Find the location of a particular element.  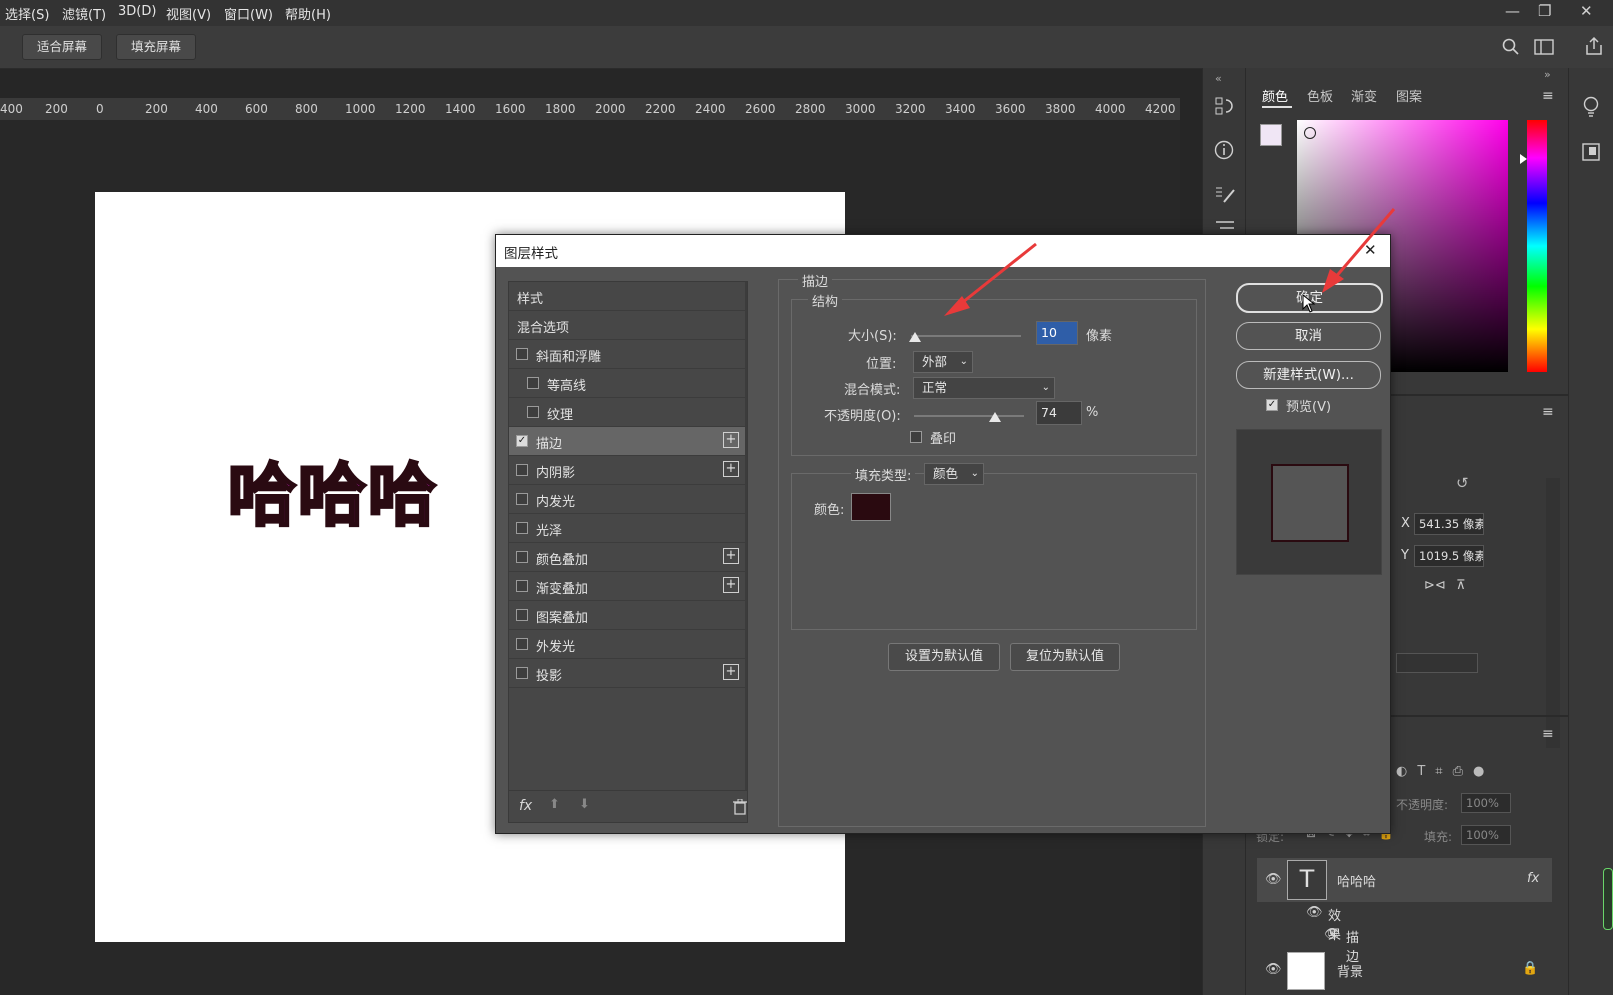

add-drop-shadow-icon: + is located at coordinates (731, 672).